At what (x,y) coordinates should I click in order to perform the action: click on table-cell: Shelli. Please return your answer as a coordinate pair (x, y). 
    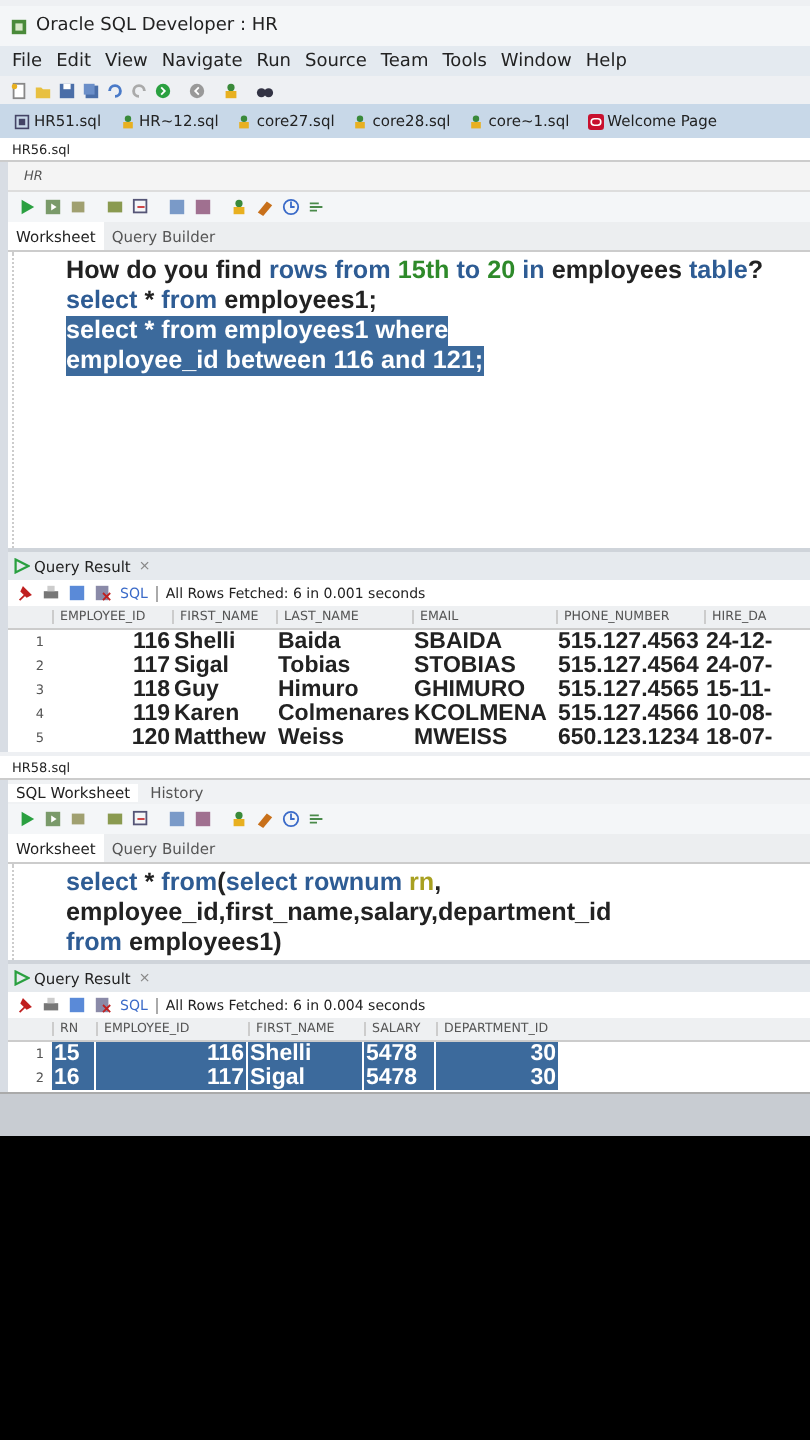
    Looking at the image, I should click on (306, 1054).